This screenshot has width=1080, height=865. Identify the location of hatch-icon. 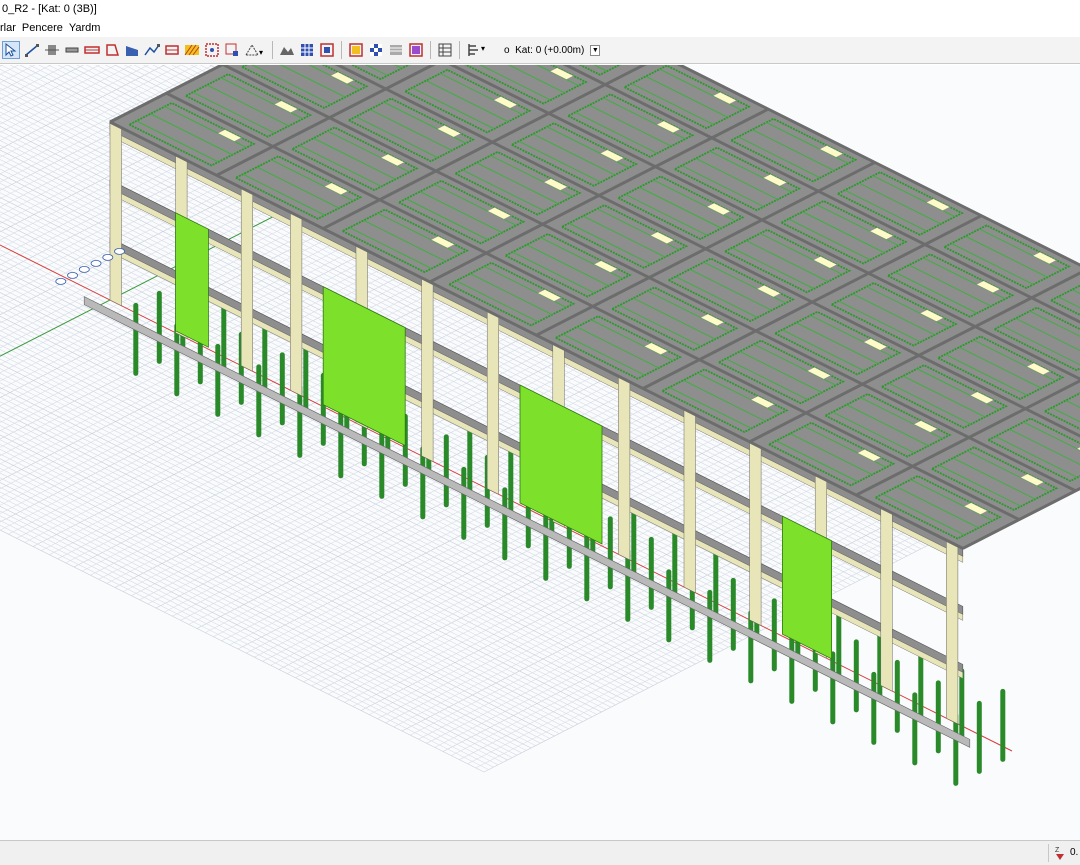
(192, 50).